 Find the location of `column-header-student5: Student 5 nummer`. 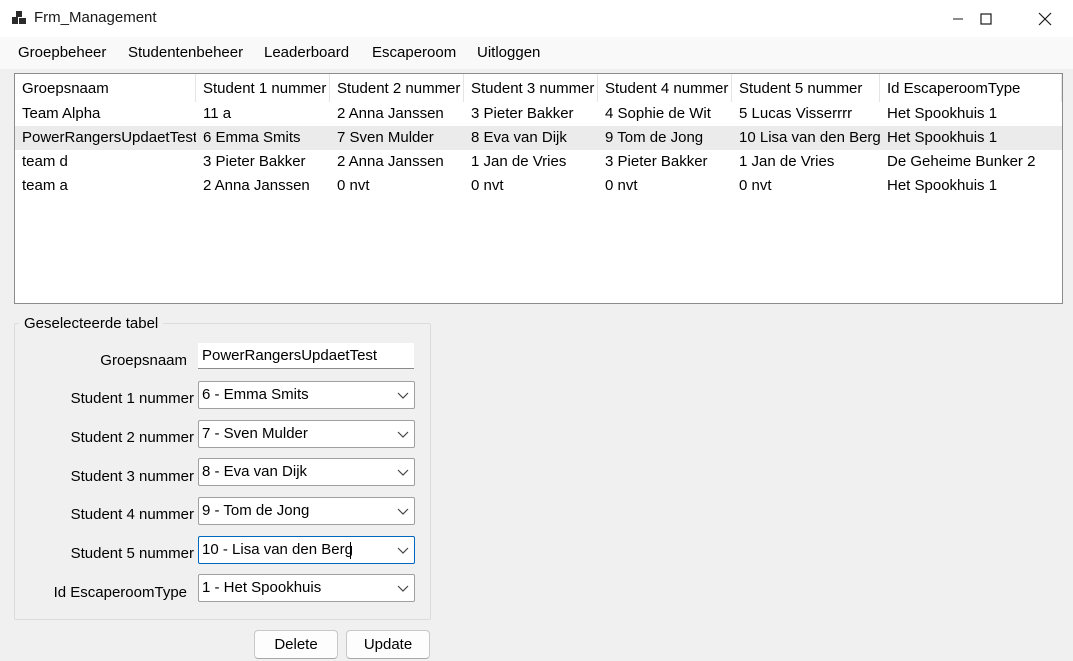

column-header-student5: Student 5 nummer is located at coordinates (806, 88).